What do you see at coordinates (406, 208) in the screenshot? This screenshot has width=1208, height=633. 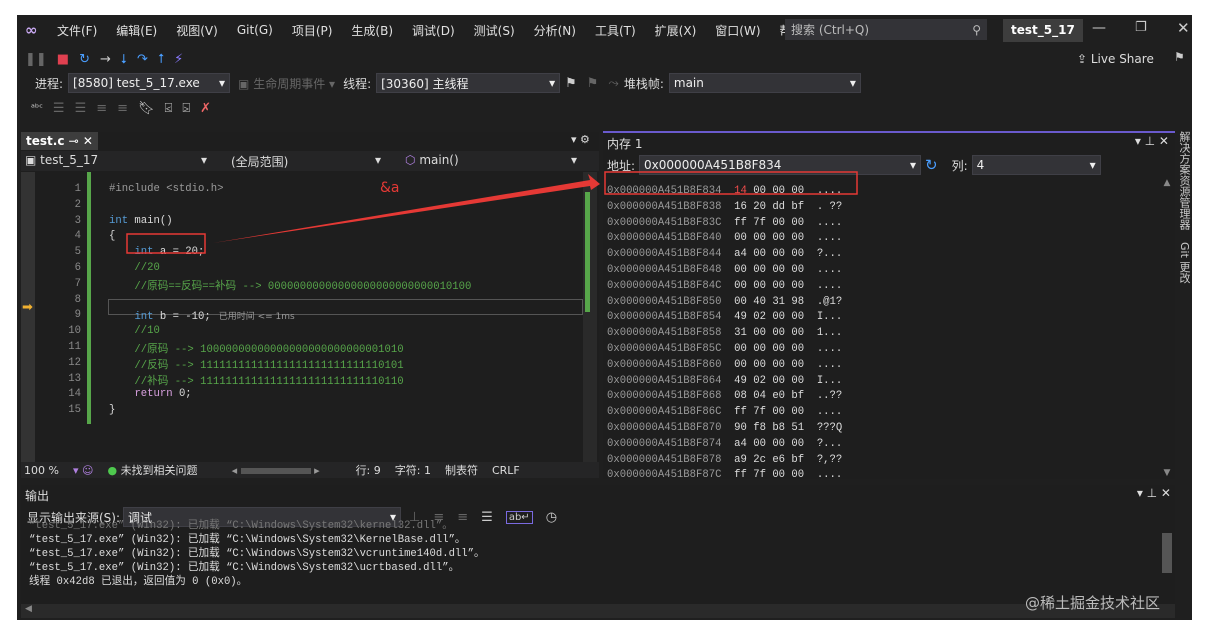 I see `annotation-arrow` at bounding box center [406, 208].